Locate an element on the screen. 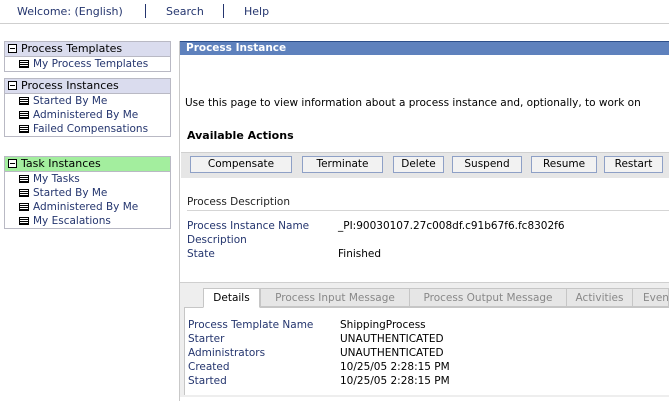 The height and width of the screenshot is (405, 669). process-instance-name-label: Process Instance Name is located at coordinates (248, 226).